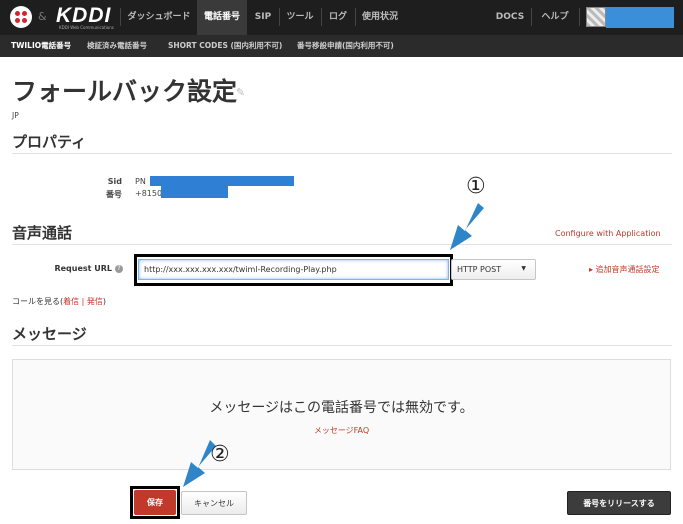 Image resolution: width=683 pixels, height=524 pixels. What do you see at coordinates (220, 454) in the screenshot?
I see `callout-number-2: ②` at bounding box center [220, 454].